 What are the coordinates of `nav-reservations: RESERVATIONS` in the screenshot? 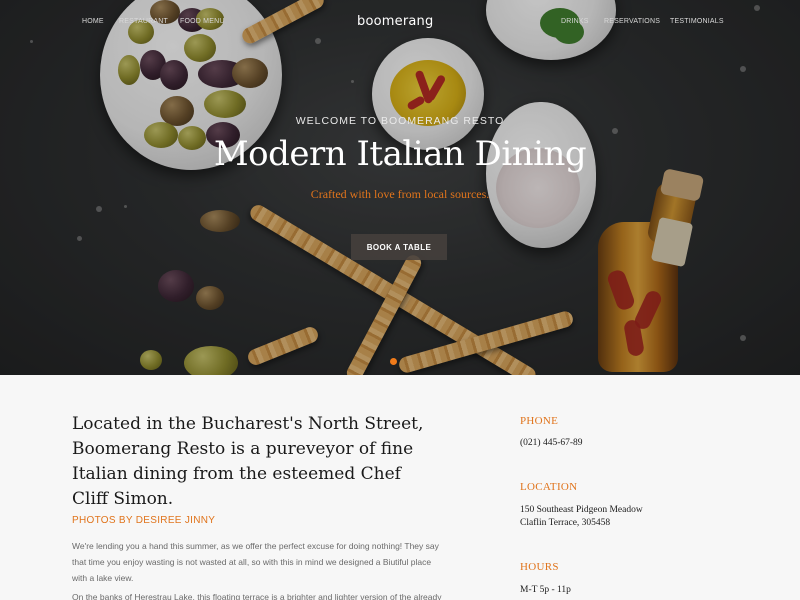 It's located at (632, 21).